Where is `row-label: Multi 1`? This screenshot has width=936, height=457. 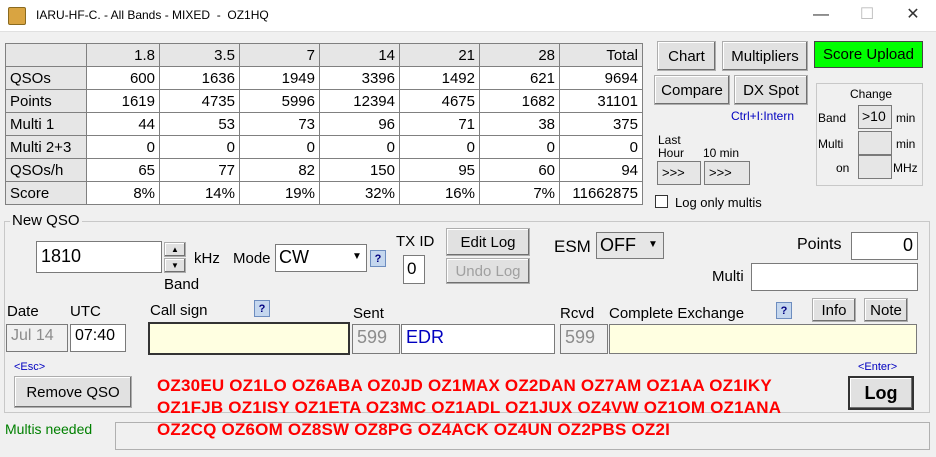
row-label: Multi 1 is located at coordinates (46, 124).